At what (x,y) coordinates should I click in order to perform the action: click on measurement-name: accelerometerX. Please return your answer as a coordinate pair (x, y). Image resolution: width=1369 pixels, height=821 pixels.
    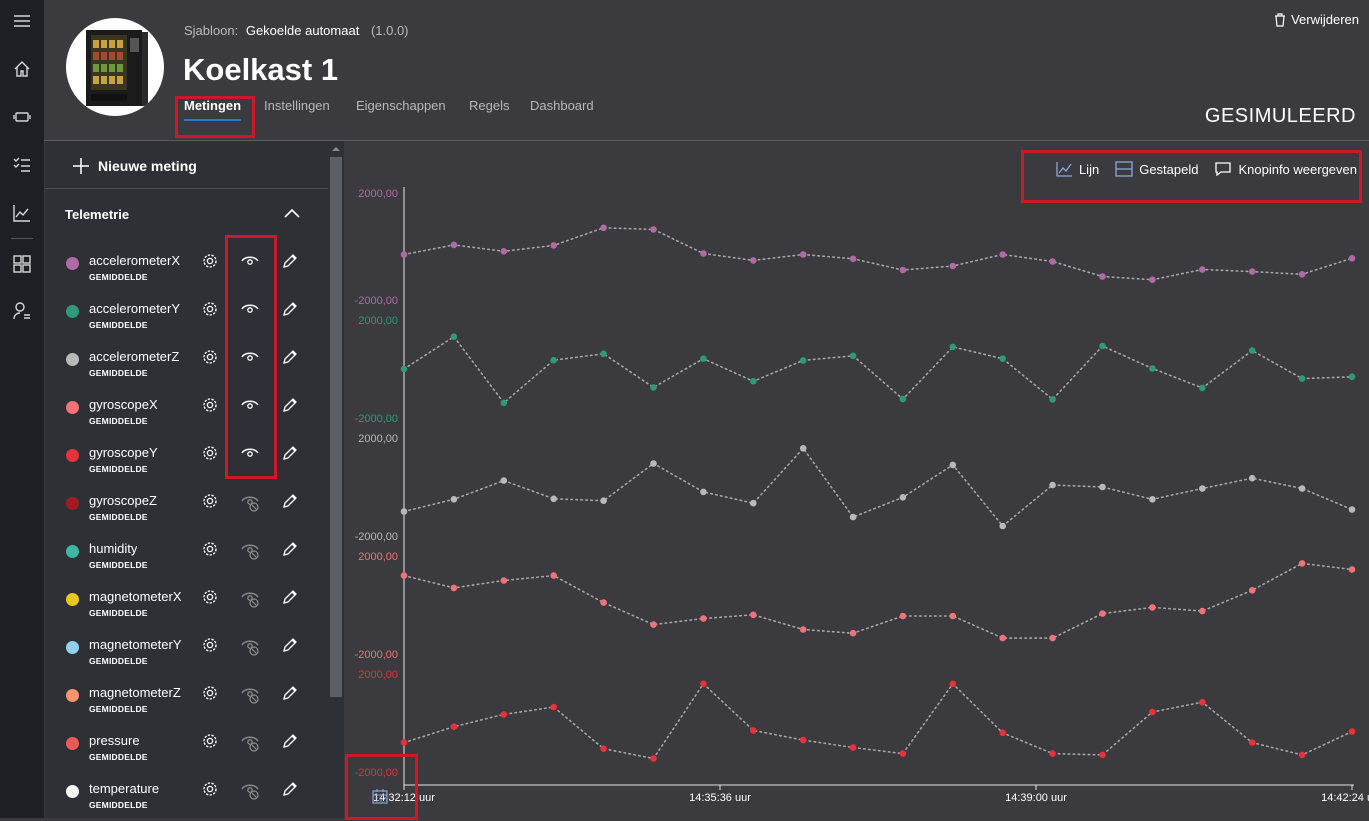
    Looking at the image, I should click on (135, 260).